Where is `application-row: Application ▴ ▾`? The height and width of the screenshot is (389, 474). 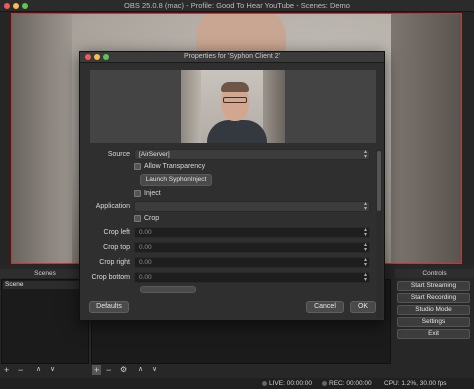
application-row: Application ▴ ▾ is located at coordinates (233, 207).